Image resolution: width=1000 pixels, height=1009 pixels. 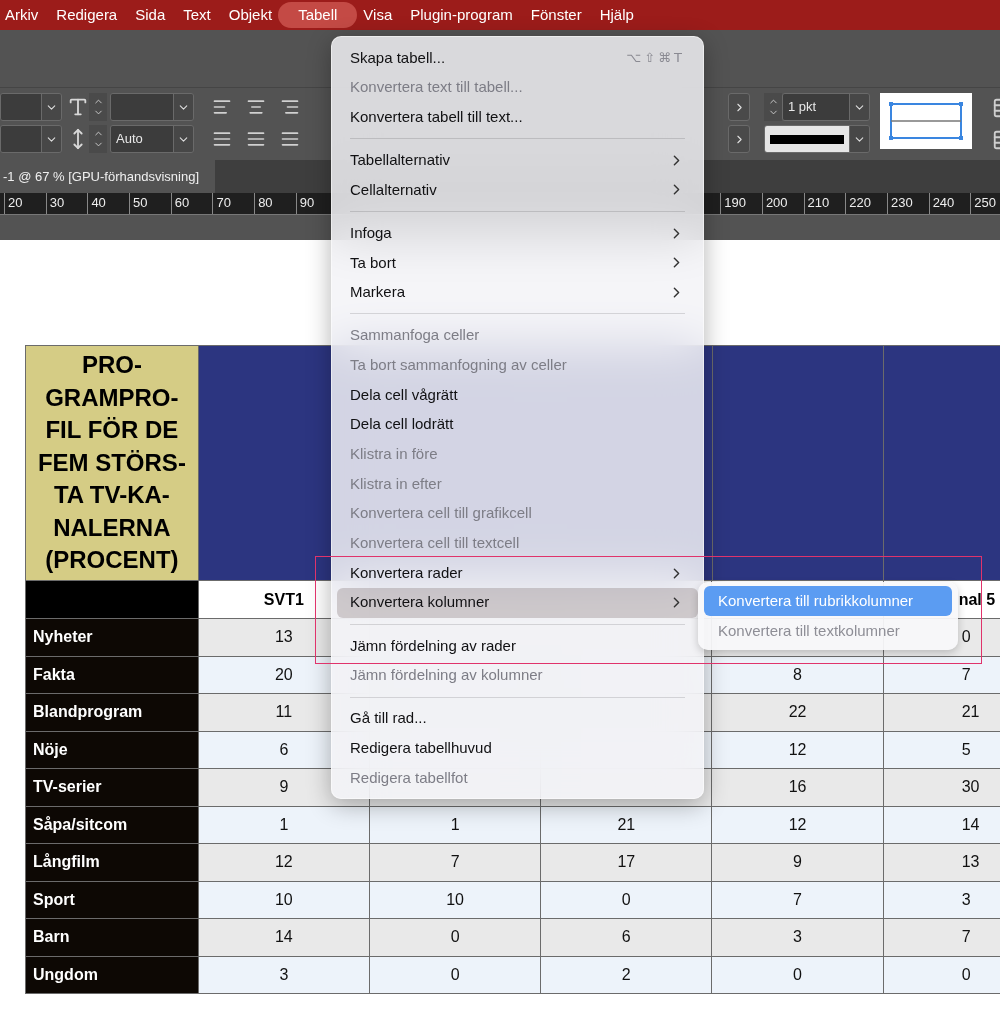 What do you see at coordinates (182, 202) in the screenshot?
I see `ruler-label: 60` at bounding box center [182, 202].